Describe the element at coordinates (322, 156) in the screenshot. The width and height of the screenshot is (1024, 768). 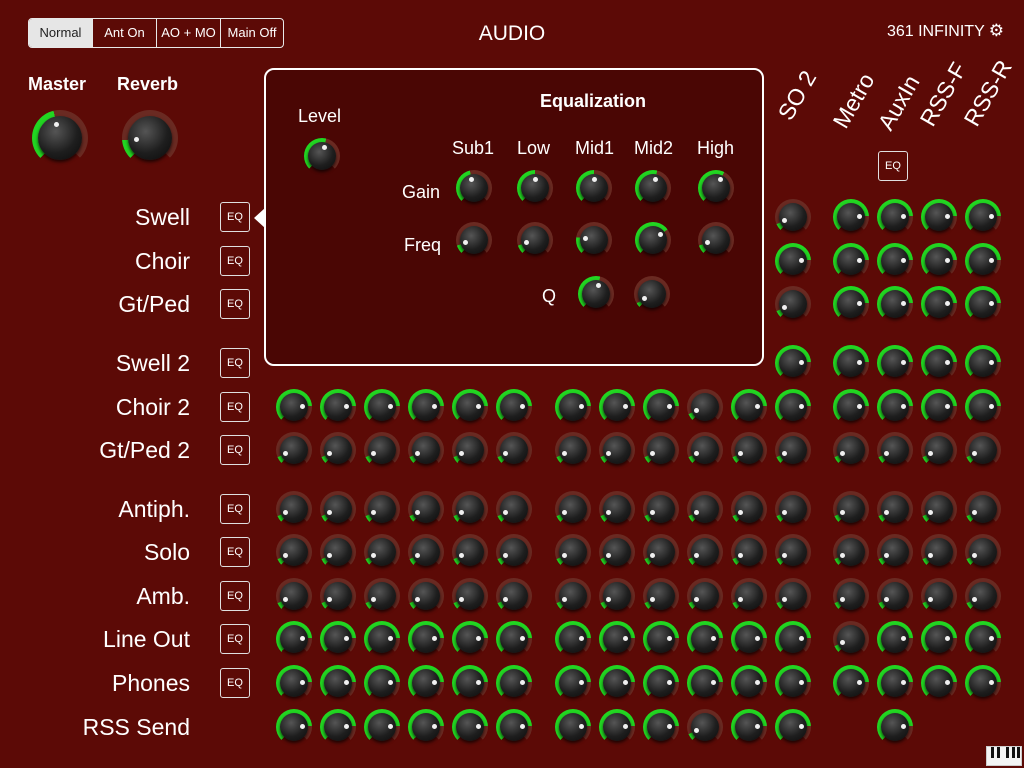
I see `eq-level-knob` at that location.